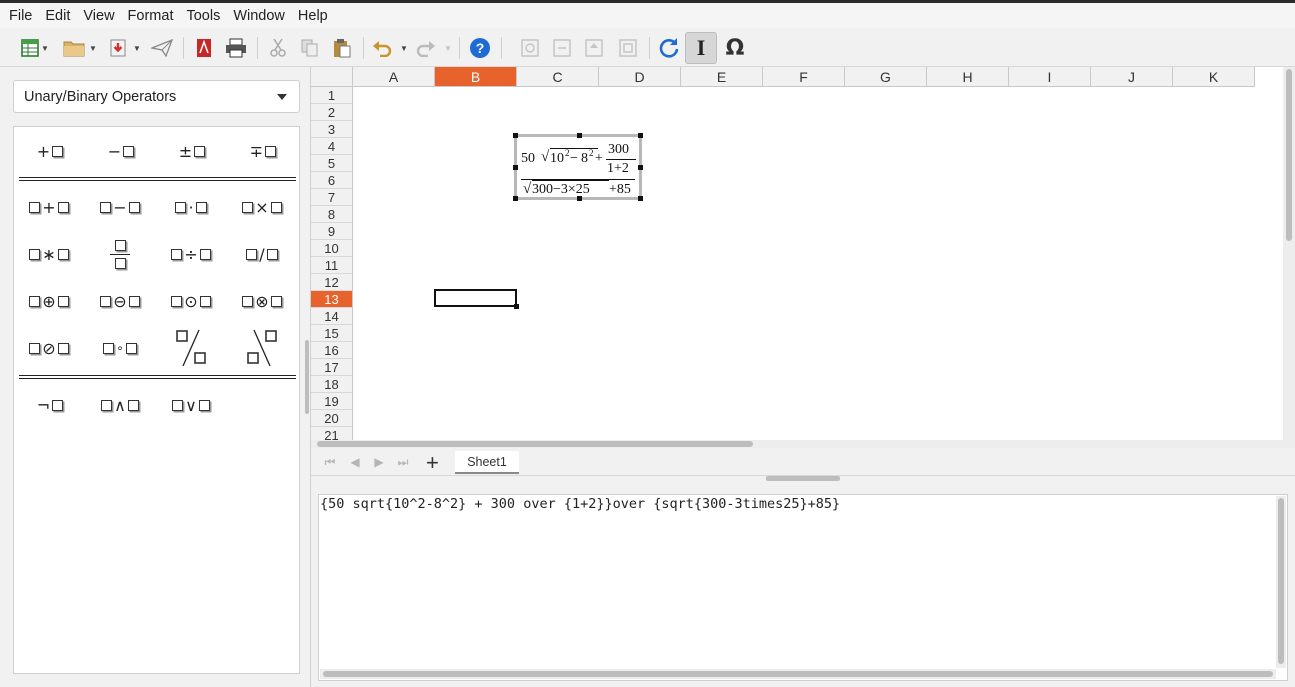 Image resolution: width=1295 pixels, height=687 pixels. What do you see at coordinates (120, 348) in the screenshot?
I see `element-composition: ∘` at bounding box center [120, 348].